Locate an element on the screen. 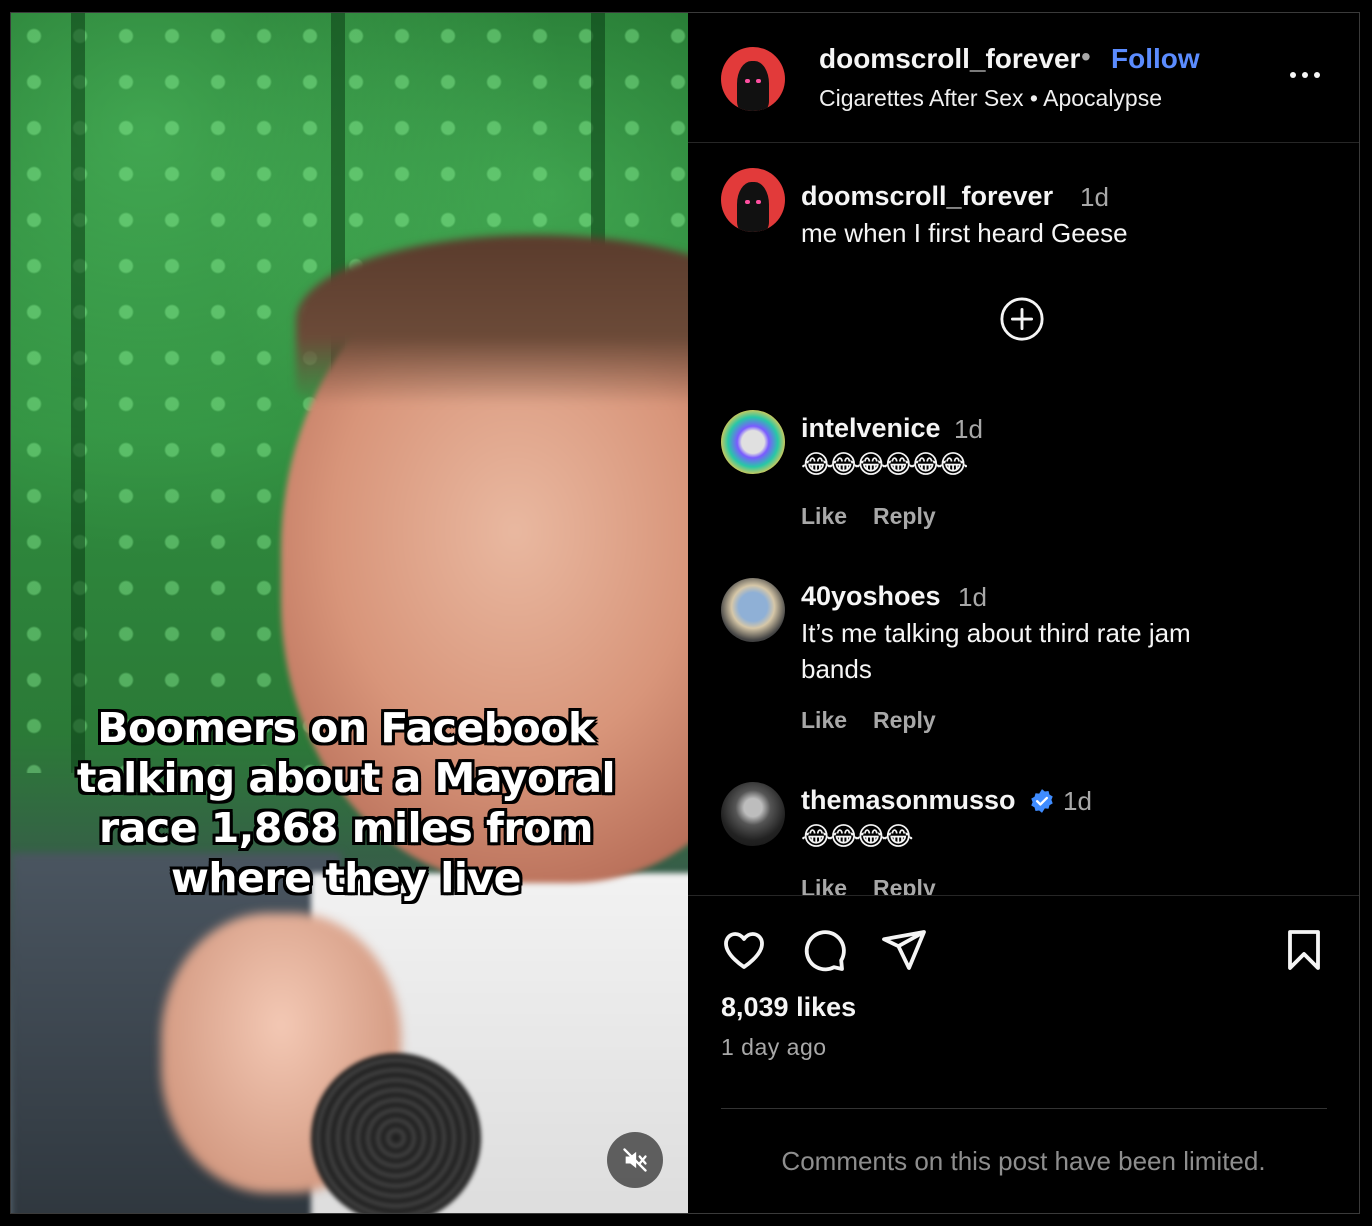  author-avatar is located at coordinates (753, 79).